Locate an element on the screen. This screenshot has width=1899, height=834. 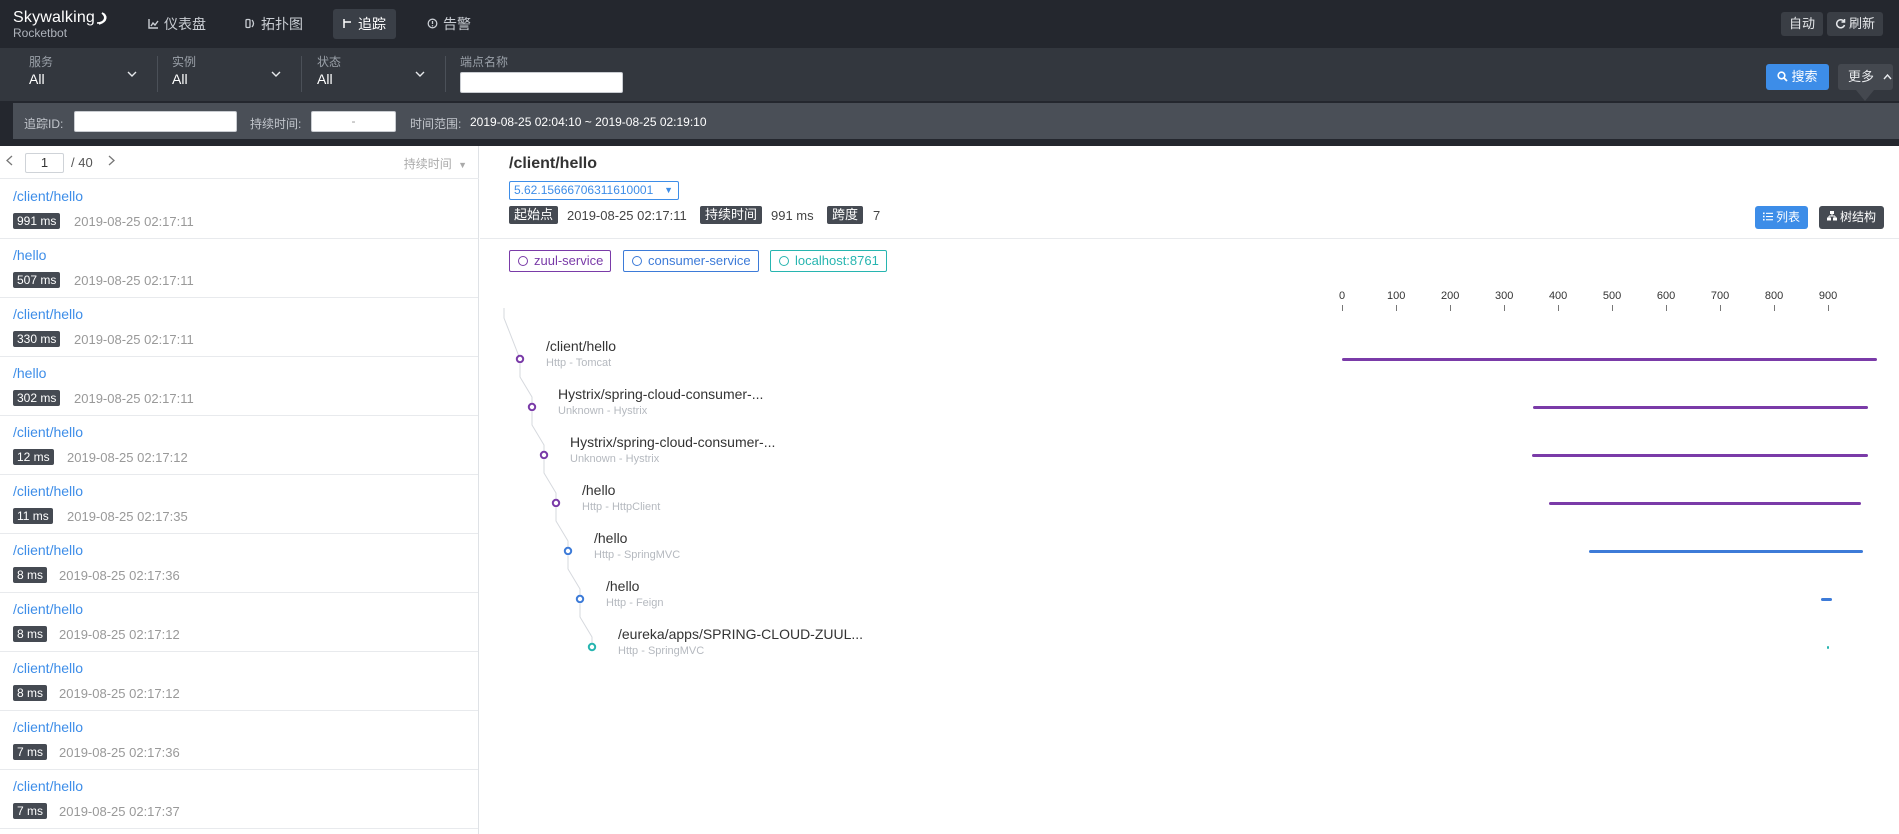
topology-icon is located at coordinates (250, 25).